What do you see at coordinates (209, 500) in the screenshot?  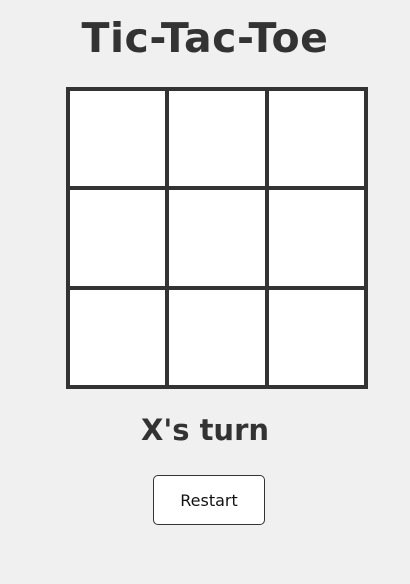 I see `restart-button: Restart` at bounding box center [209, 500].